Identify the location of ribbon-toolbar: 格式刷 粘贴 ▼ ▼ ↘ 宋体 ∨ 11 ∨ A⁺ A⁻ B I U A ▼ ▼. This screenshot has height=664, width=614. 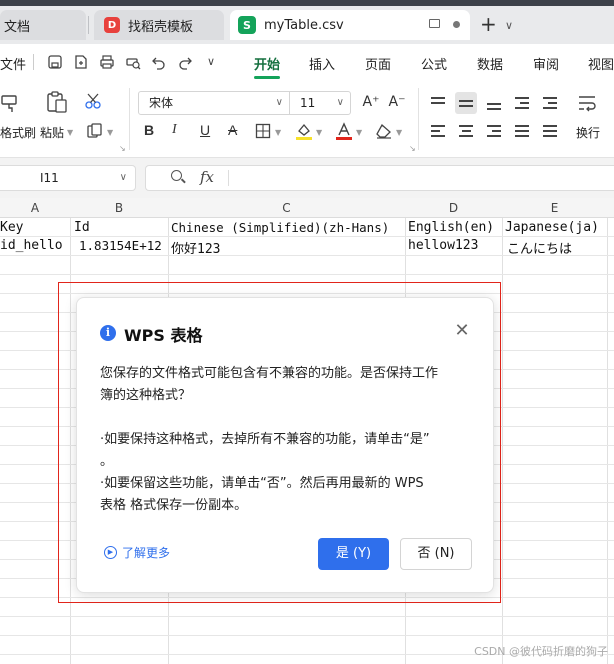
(307, 119).